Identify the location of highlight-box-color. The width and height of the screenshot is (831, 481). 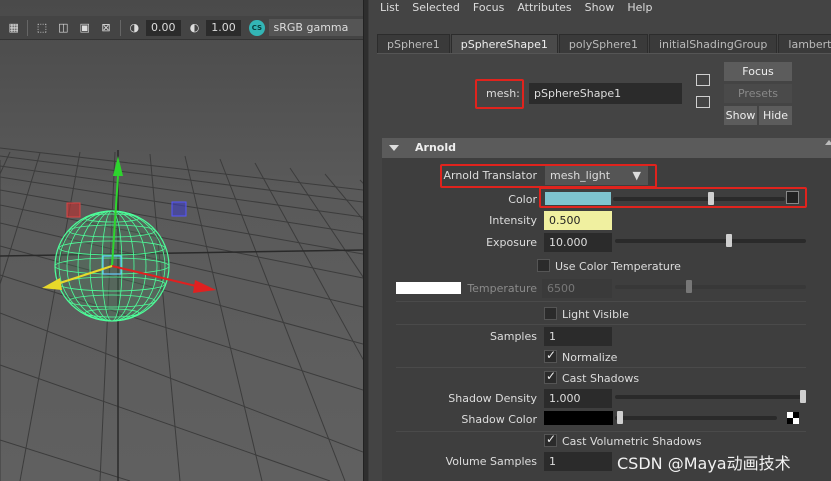
(673, 197).